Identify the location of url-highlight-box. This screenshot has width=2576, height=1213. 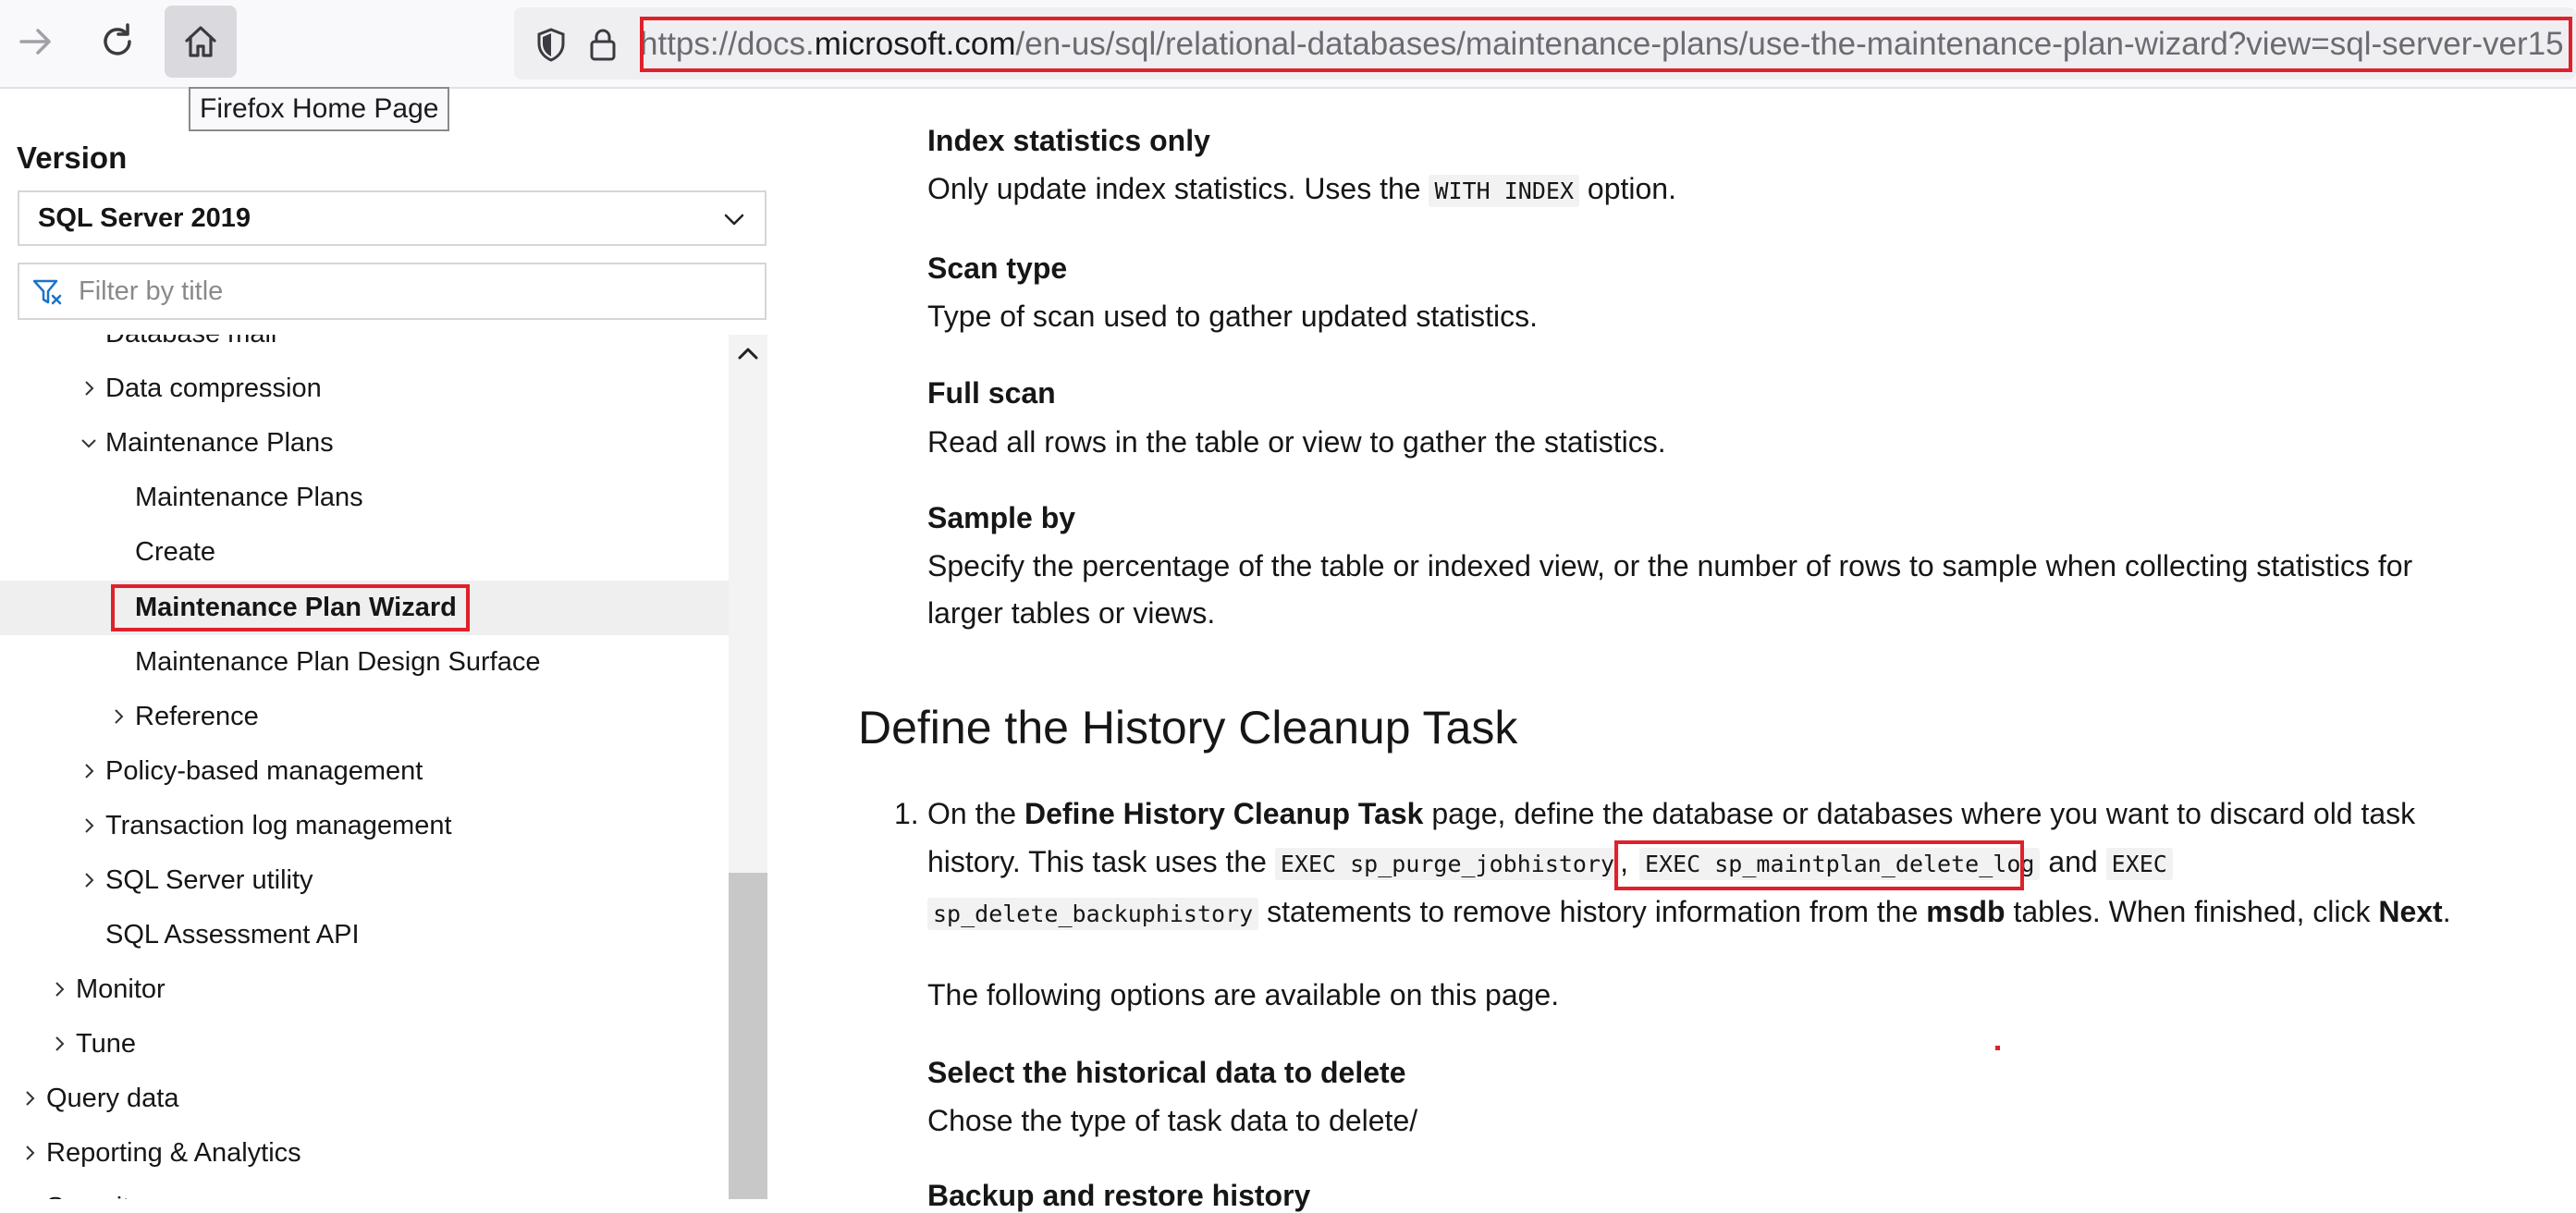
(1606, 44).